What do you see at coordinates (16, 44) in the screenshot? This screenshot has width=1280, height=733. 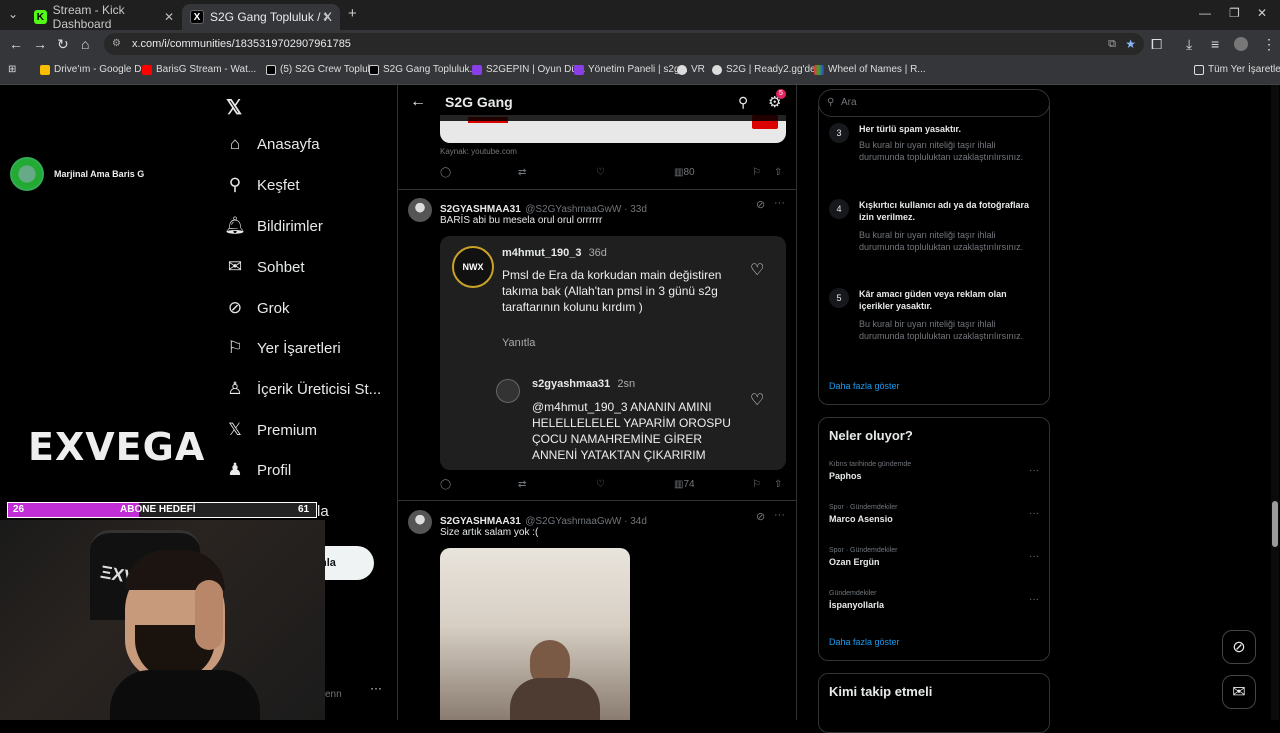 I see `back-icon: ←` at bounding box center [16, 44].